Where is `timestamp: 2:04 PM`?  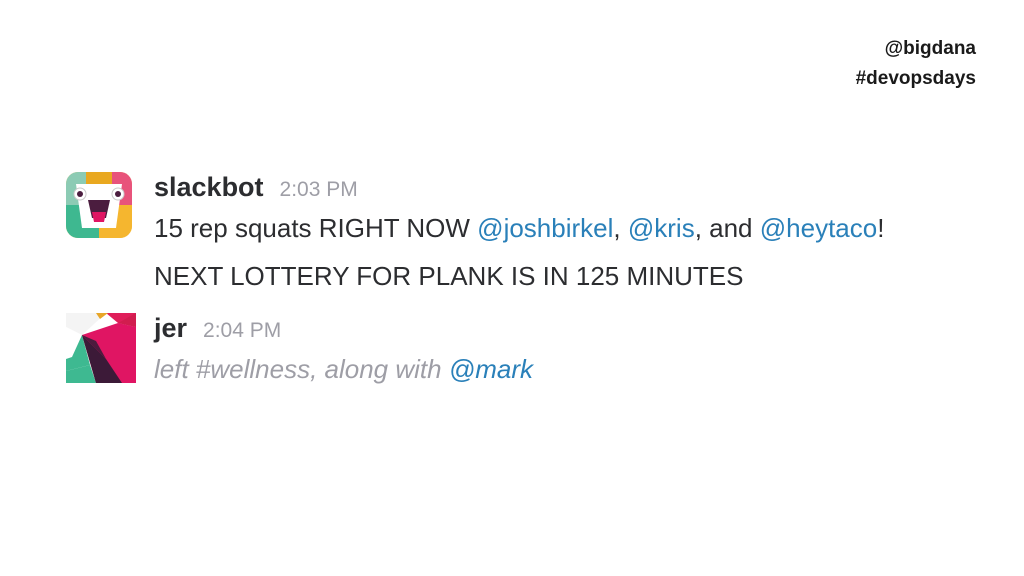
timestamp: 2:04 PM is located at coordinates (242, 331).